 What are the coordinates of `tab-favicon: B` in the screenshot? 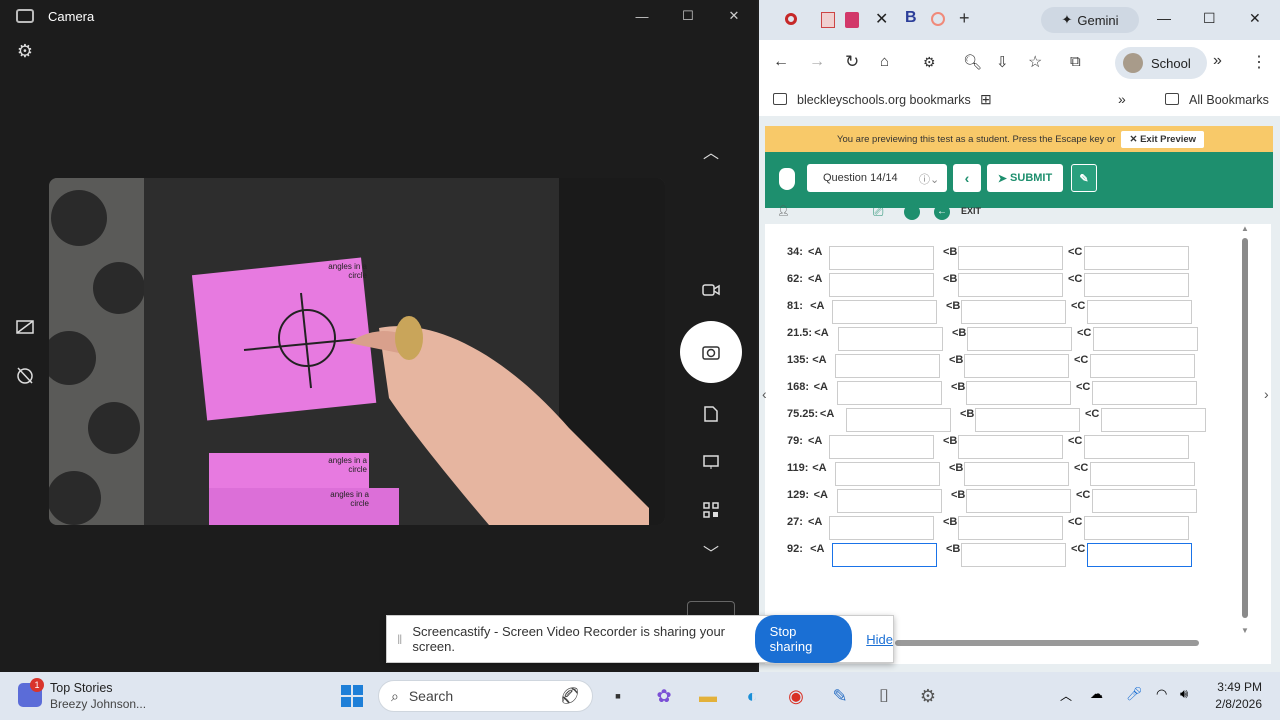 It's located at (911, 18).